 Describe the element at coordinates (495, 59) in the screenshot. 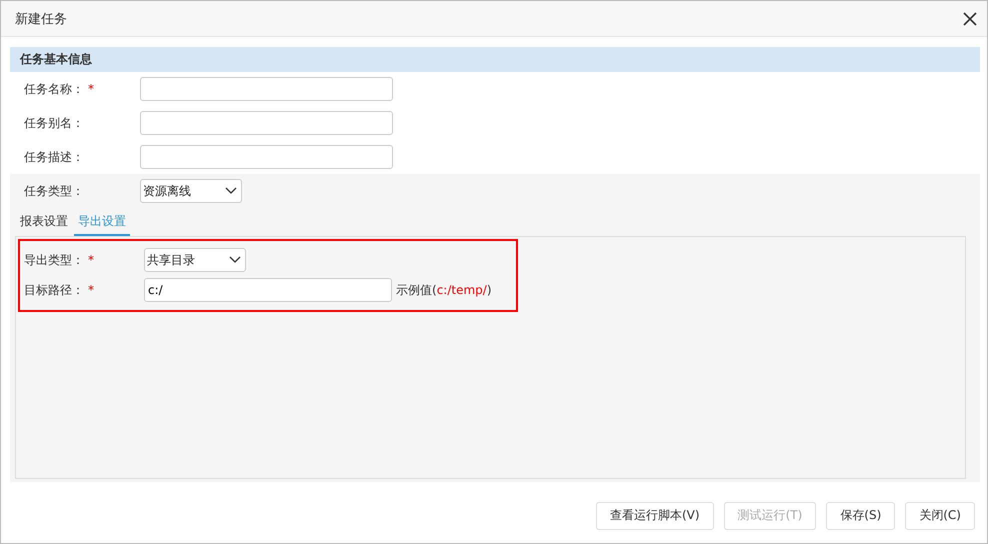

I see `section-header: 任务基本信息` at that location.